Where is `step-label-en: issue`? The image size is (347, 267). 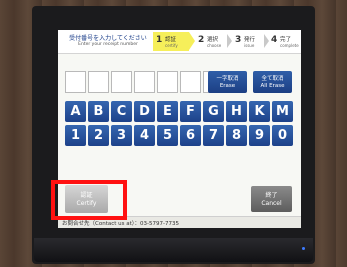 step-label-en: issue is located at coordinates (249, 45).